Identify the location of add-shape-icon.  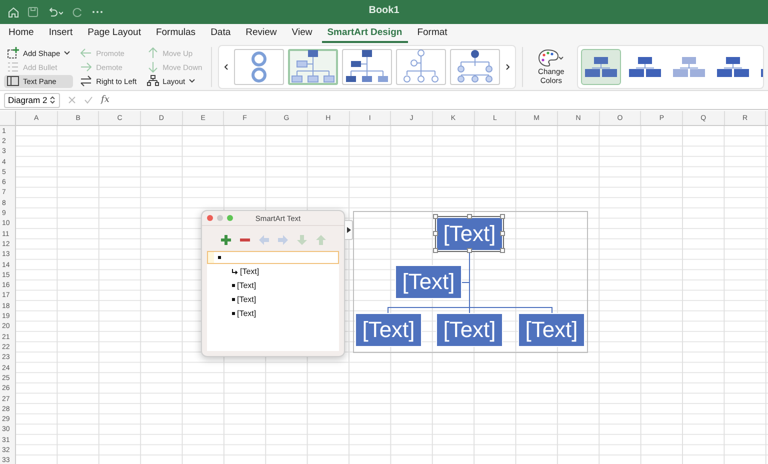
(13, 53).